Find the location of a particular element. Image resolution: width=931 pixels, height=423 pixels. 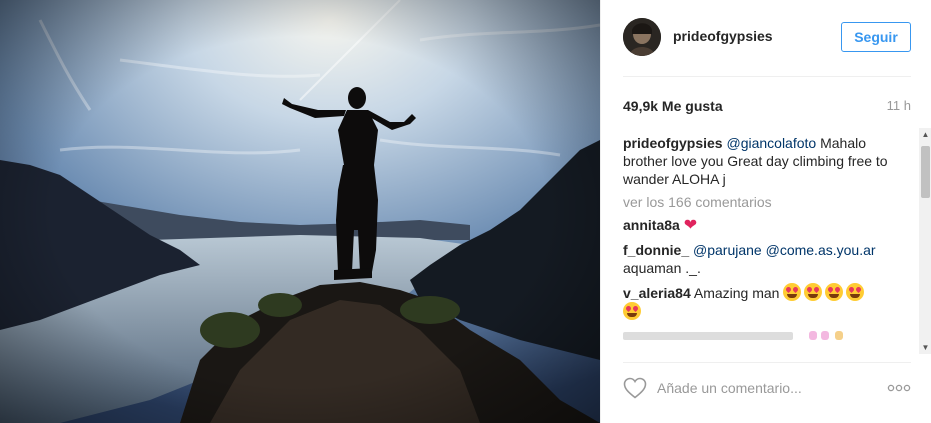

comments-scrollbar: ▲ ▼ is located at coordinates (925, 241).